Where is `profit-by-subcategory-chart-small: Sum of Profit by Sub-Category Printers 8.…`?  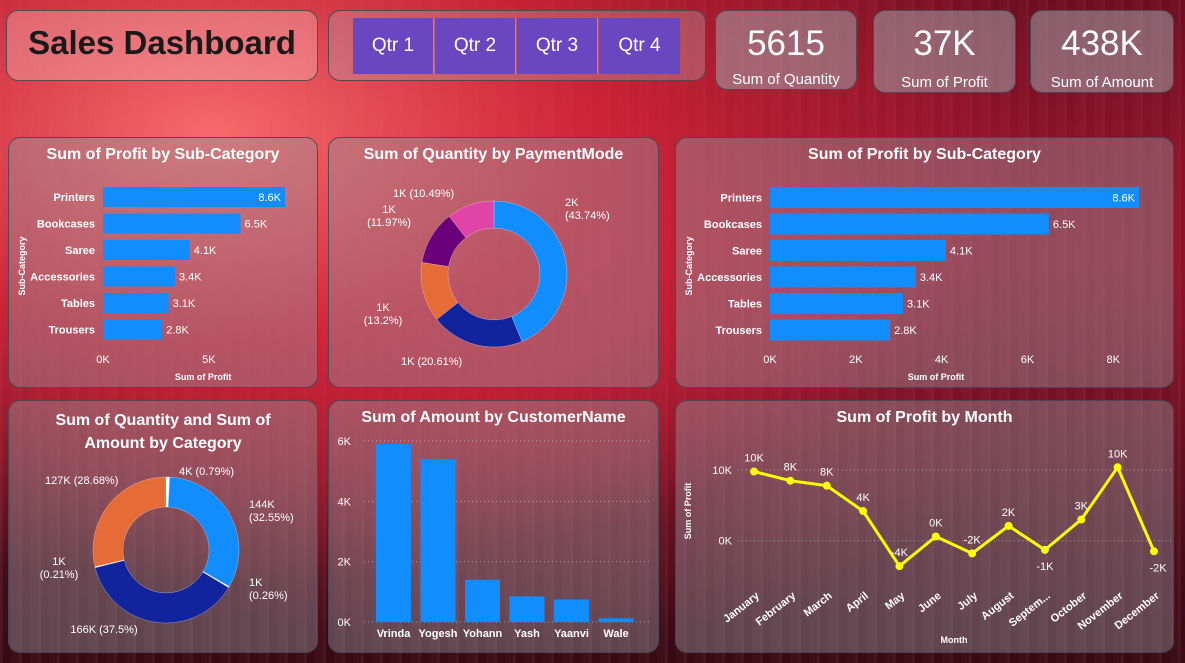 profit-by-subcategory-chart-small: Sum of Profit by Sub-Category Printers 8.… is located at coordinates (163, 262).